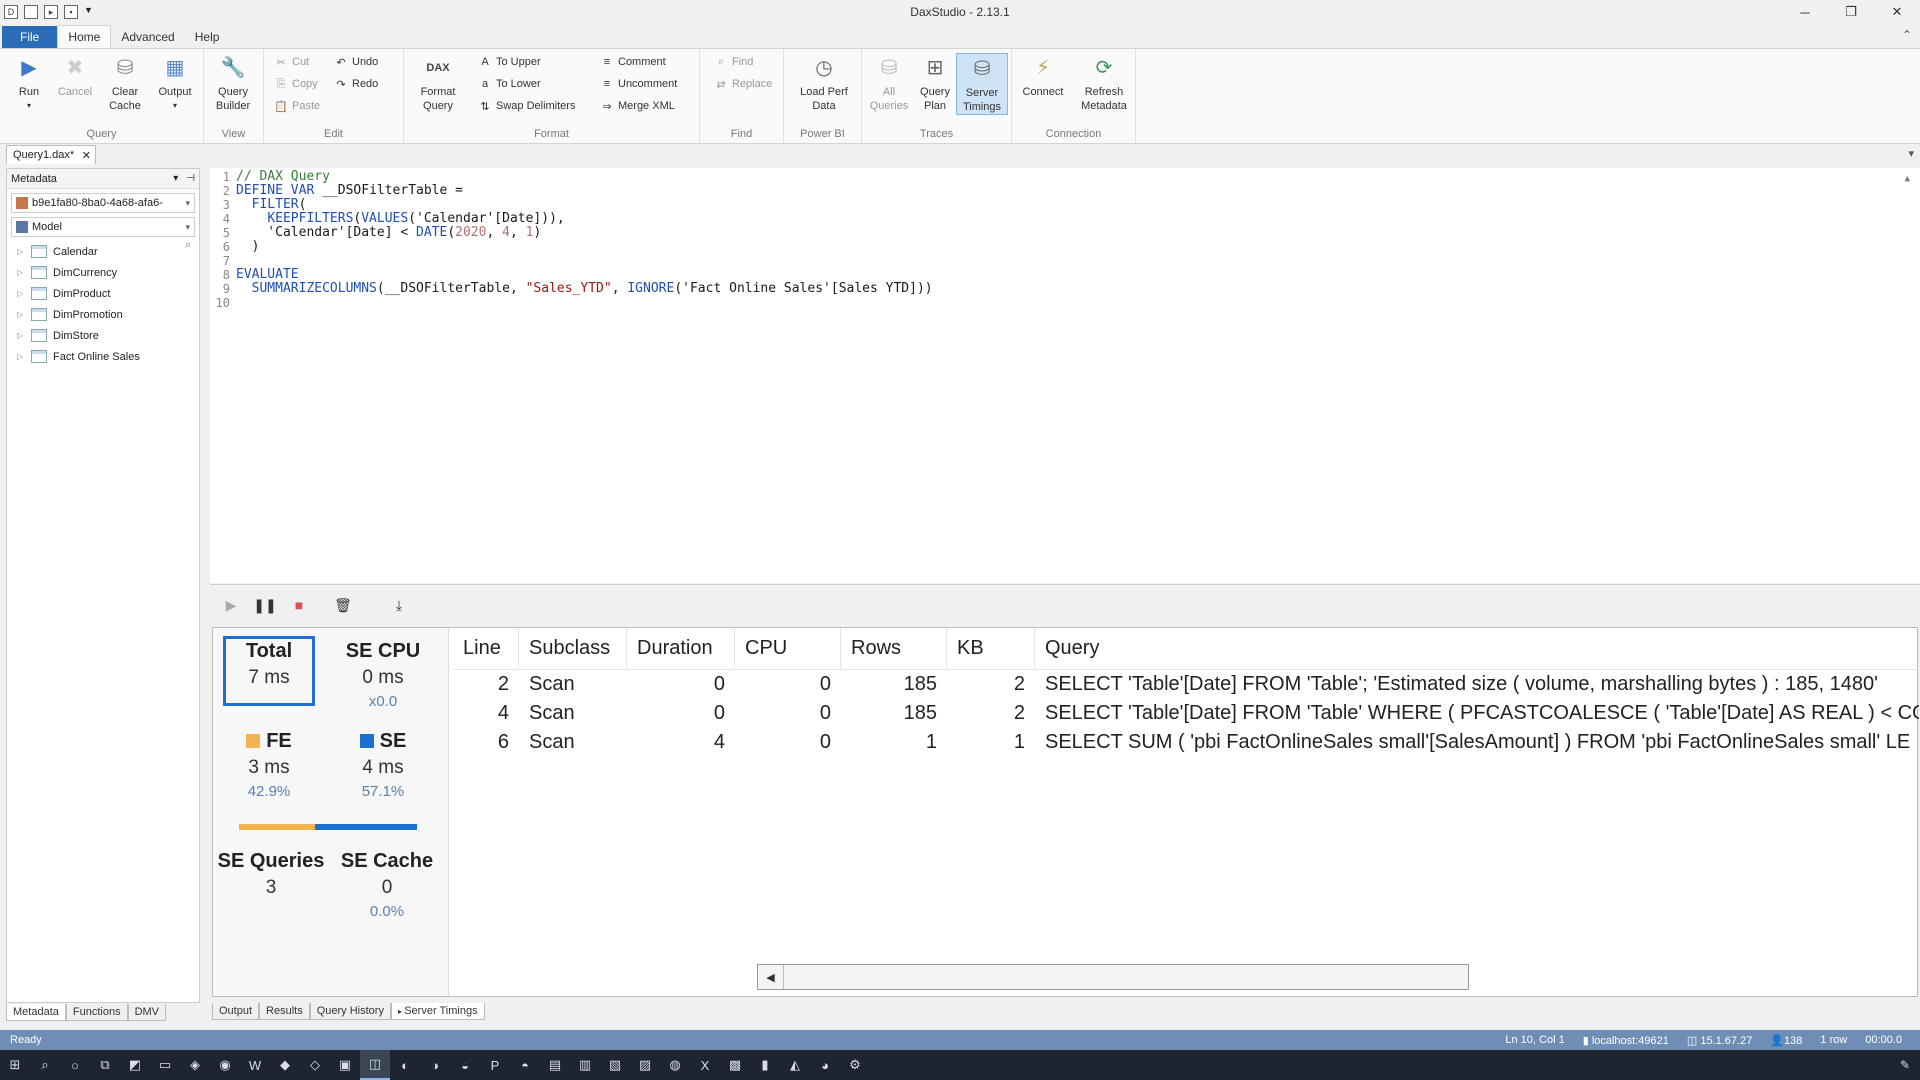 This screenshot has height=1080, width=1920. I want to click on customize-dropdown-icon: ▼, so click(88, 12).